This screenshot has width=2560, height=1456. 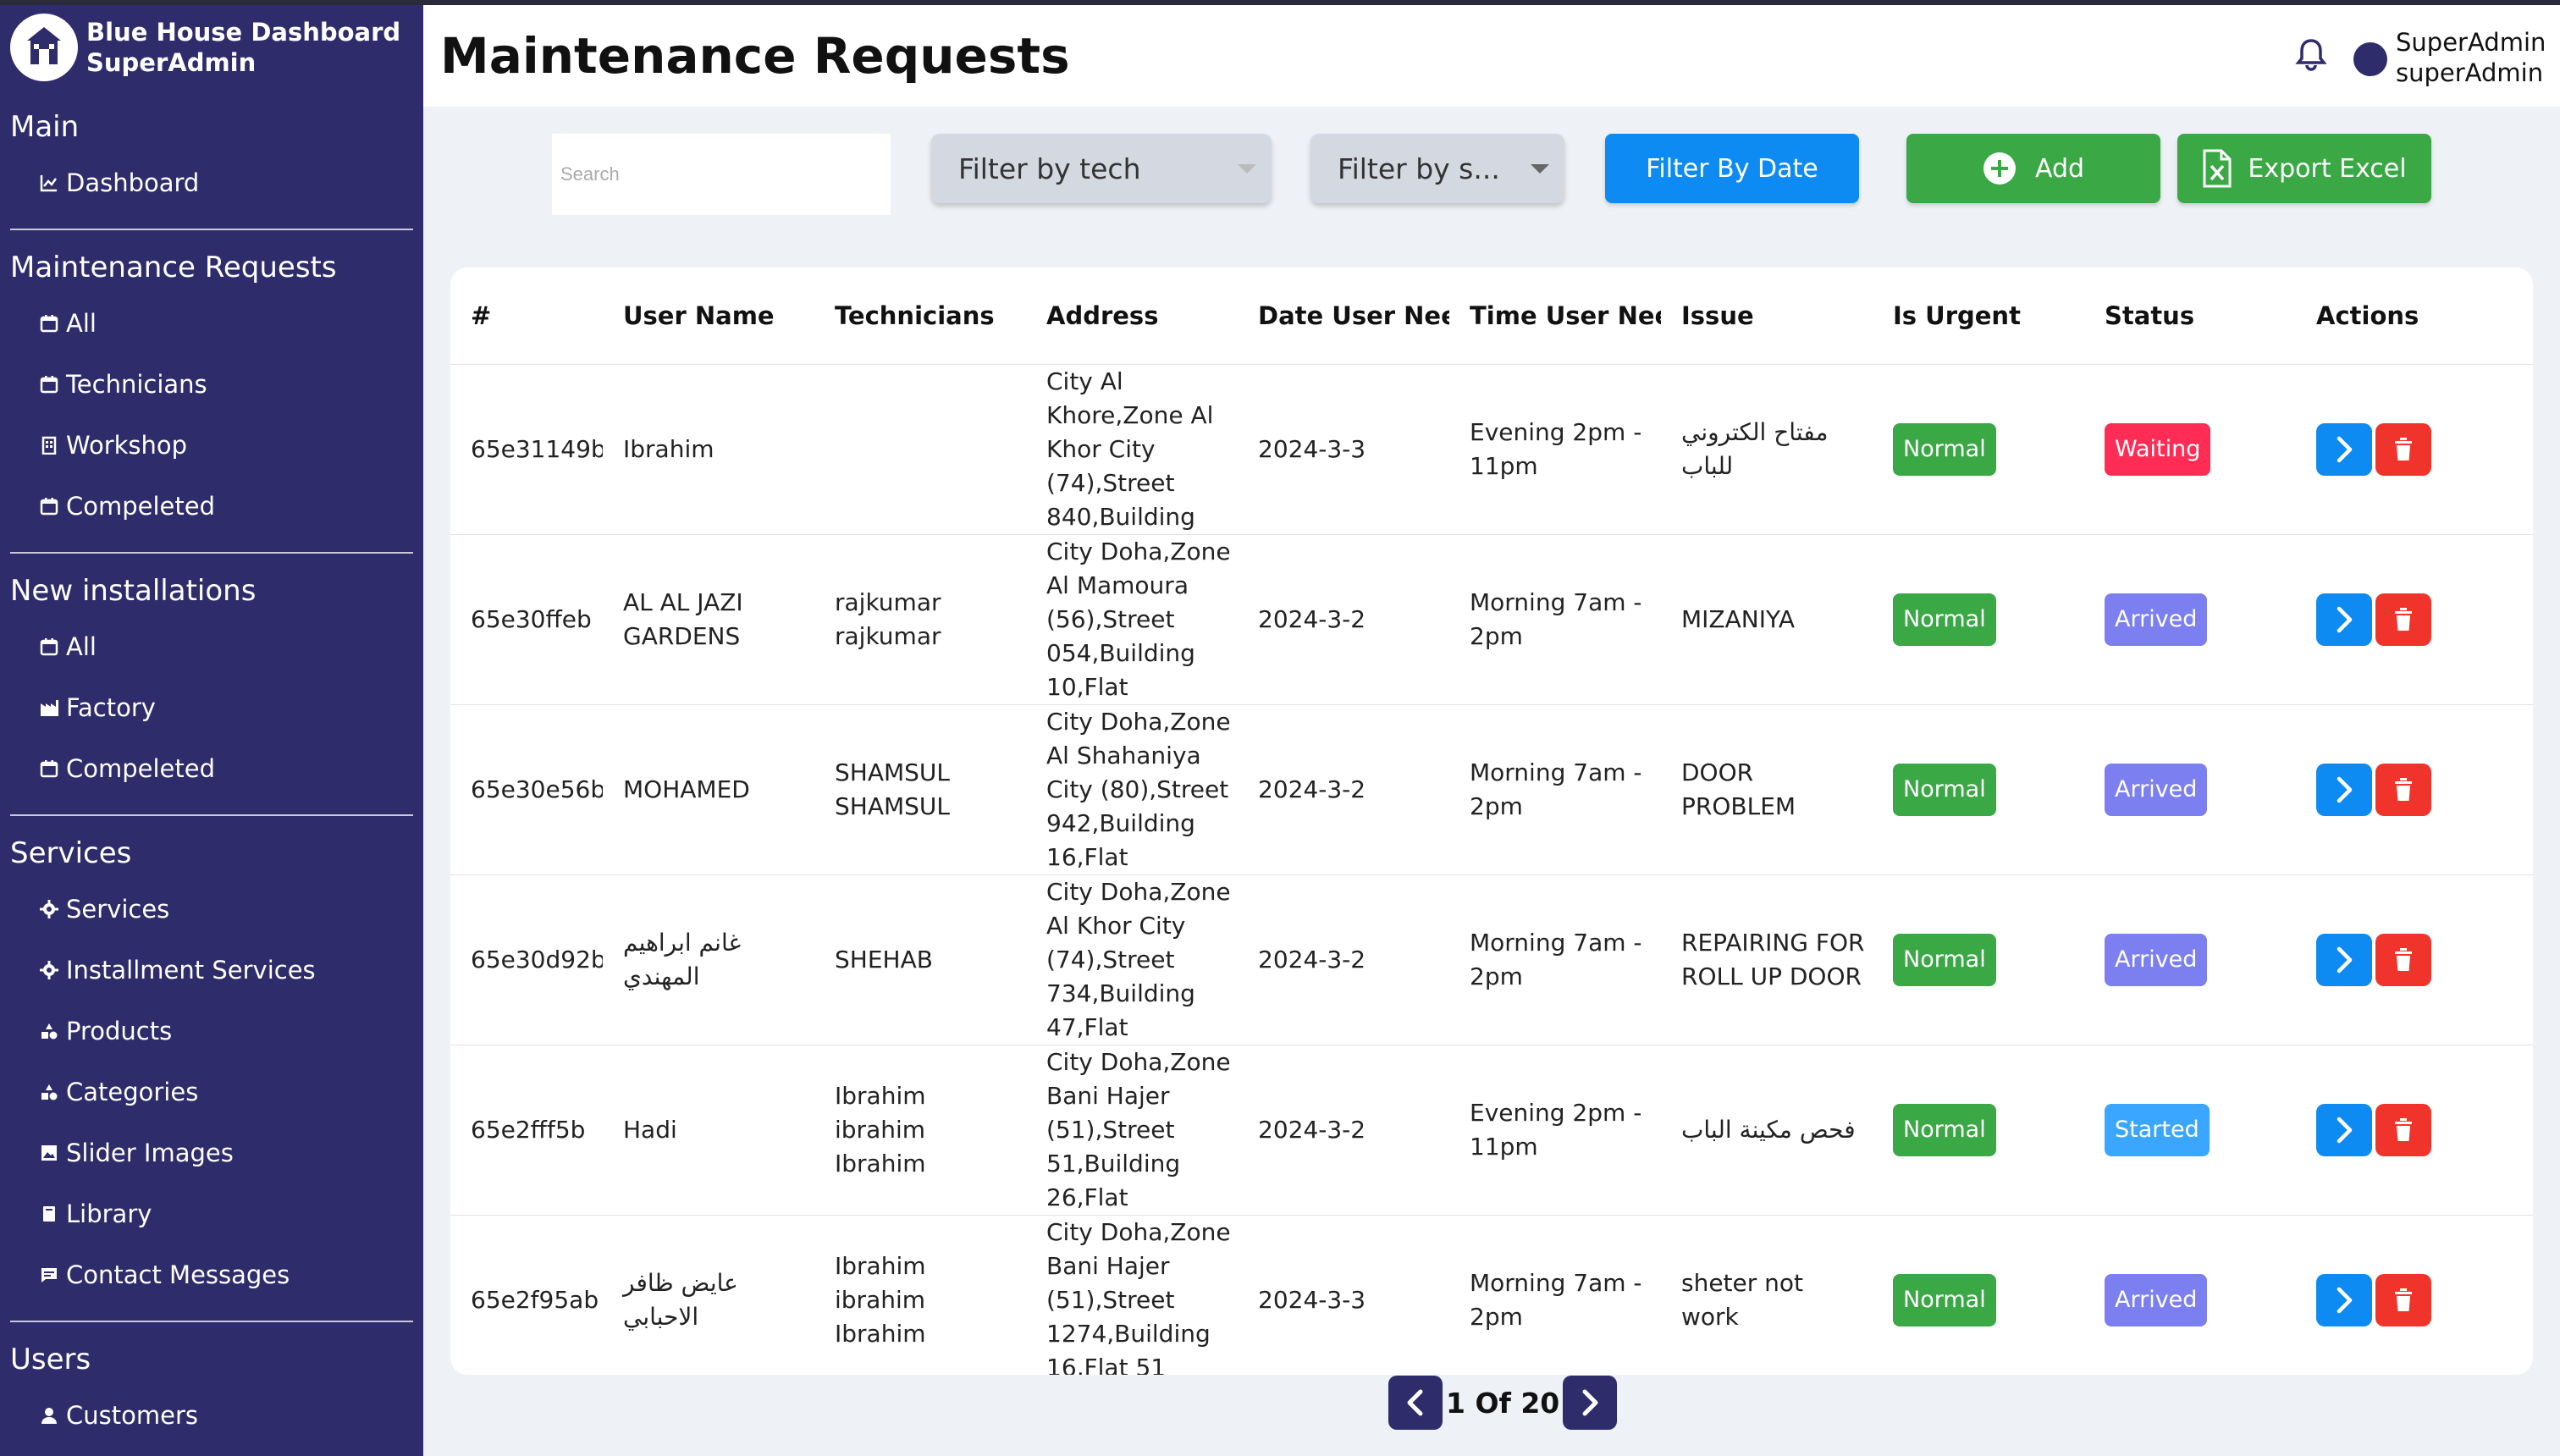 I want to click on sidebar-item-products: Products, so click(x=211, y=1031).